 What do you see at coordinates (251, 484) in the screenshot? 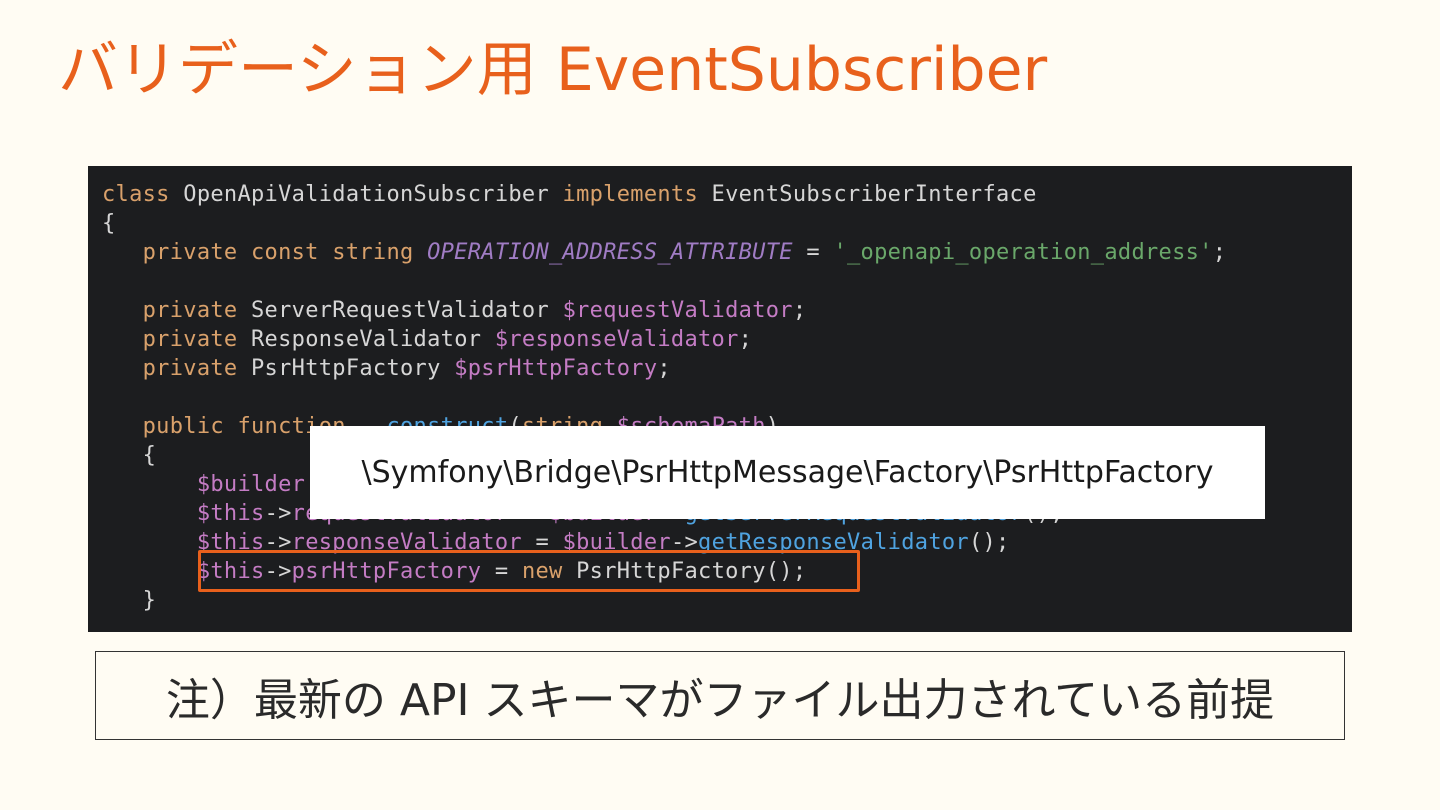
I see `code-token-variable: $builder` at bounding box center [251, 484].